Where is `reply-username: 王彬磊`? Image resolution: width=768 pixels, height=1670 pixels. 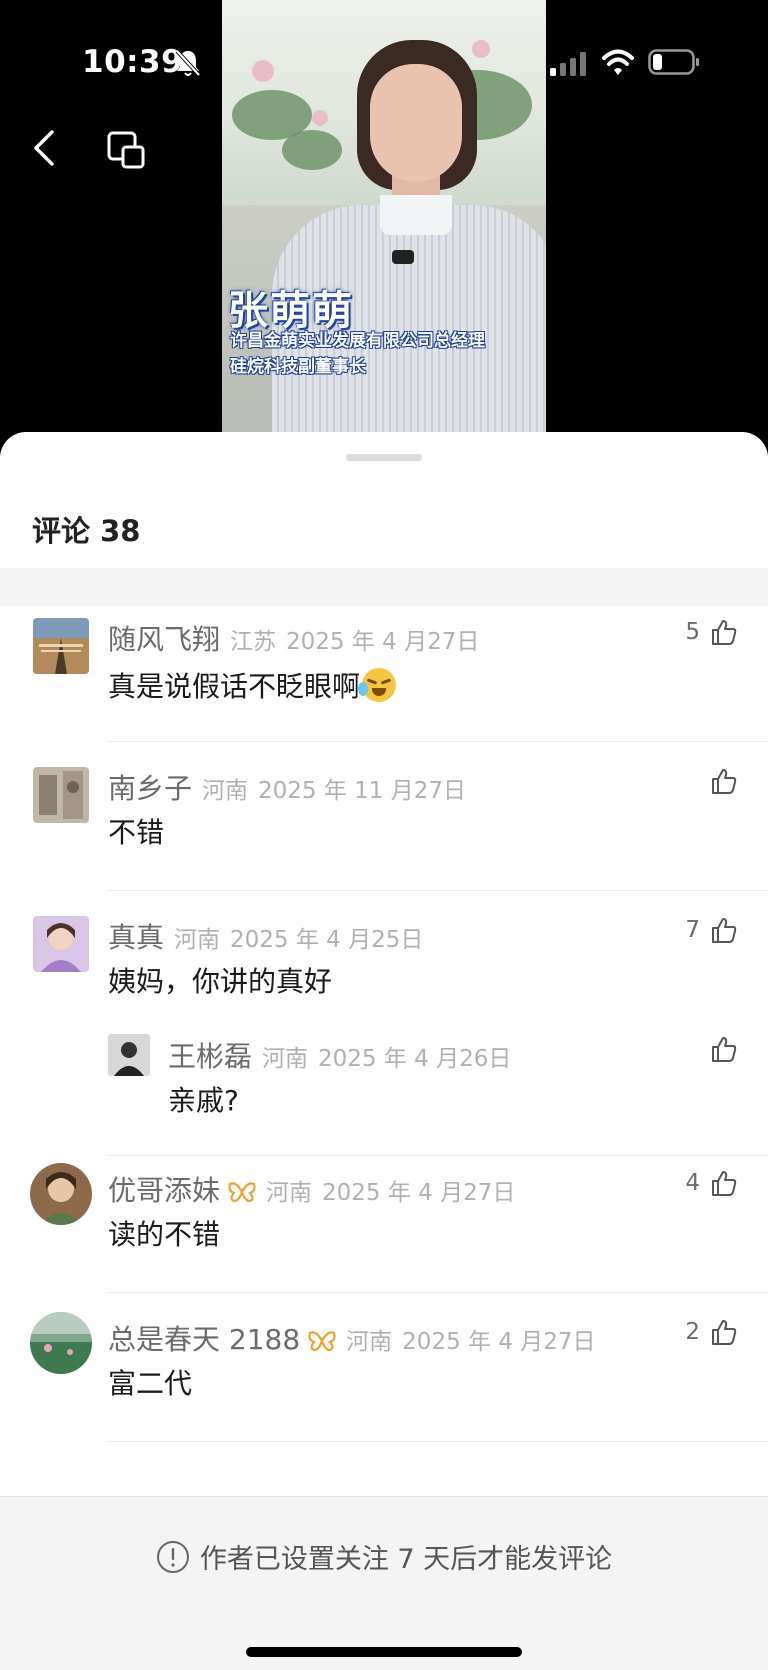 reply-username: 王彬磊 is located at coordinates (210, 1055).